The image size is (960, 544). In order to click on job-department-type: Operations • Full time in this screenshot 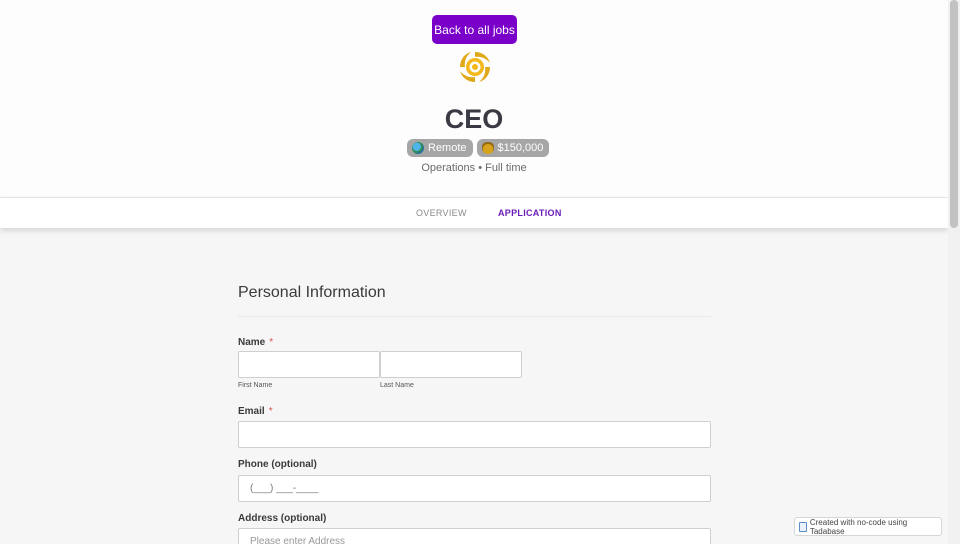, I will do `click(474, 168)`.